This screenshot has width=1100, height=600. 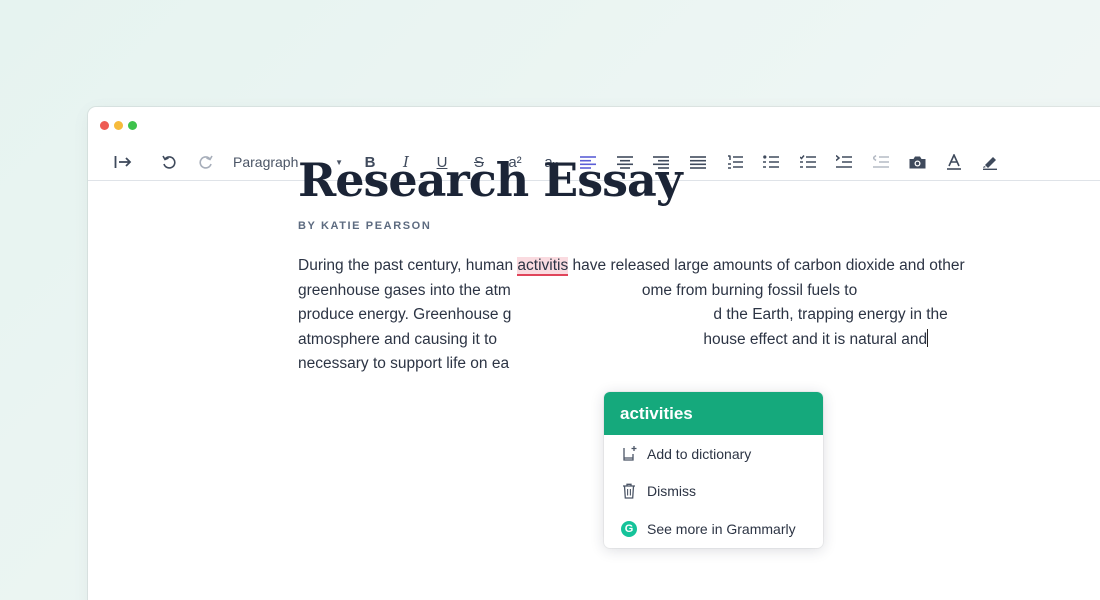 I want to click on close-window-button, so click(x=104, y=125).